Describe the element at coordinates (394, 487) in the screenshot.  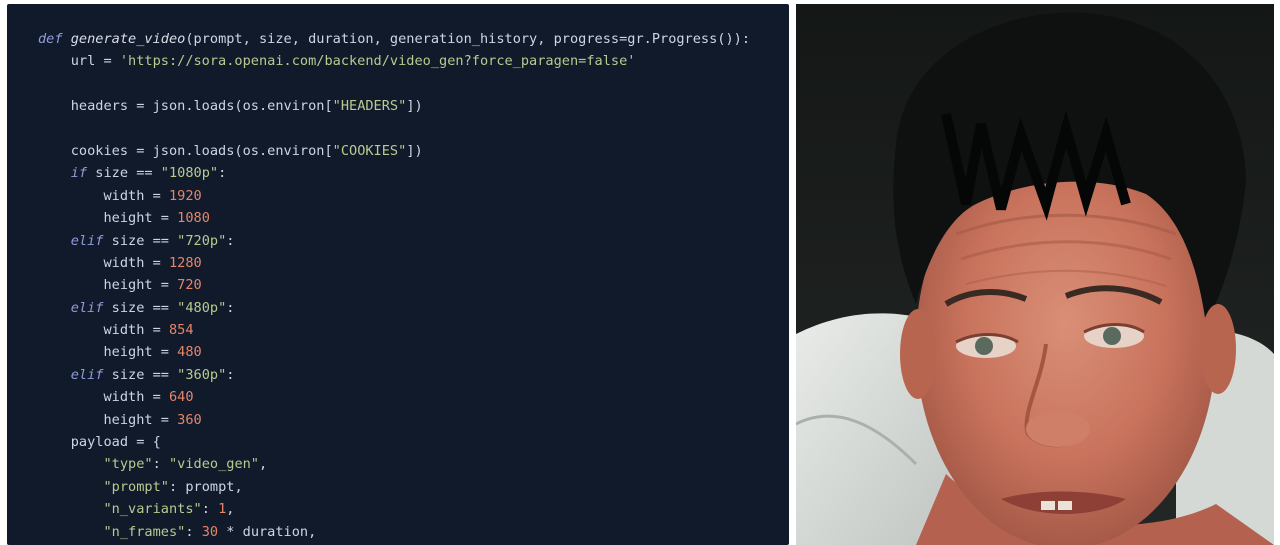
I see `code-line: "prompt": prompt,` at that location.